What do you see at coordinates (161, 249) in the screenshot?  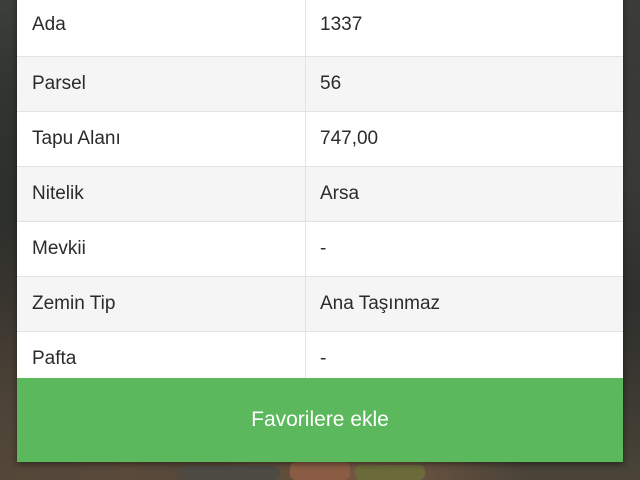 I see `row-label-mevkii: Mevkii` at bounding box center [161, 249].